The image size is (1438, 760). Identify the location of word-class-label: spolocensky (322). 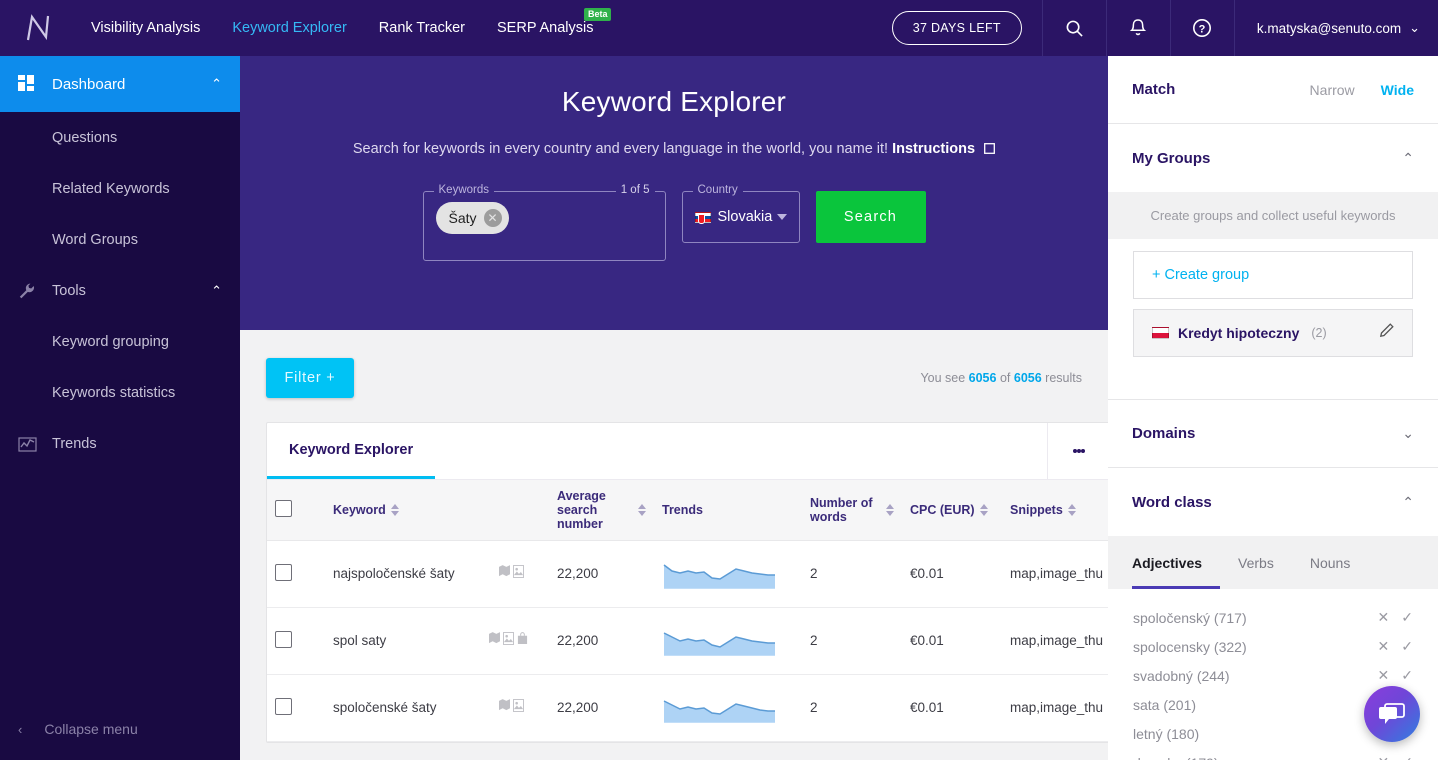
(1190, 646).